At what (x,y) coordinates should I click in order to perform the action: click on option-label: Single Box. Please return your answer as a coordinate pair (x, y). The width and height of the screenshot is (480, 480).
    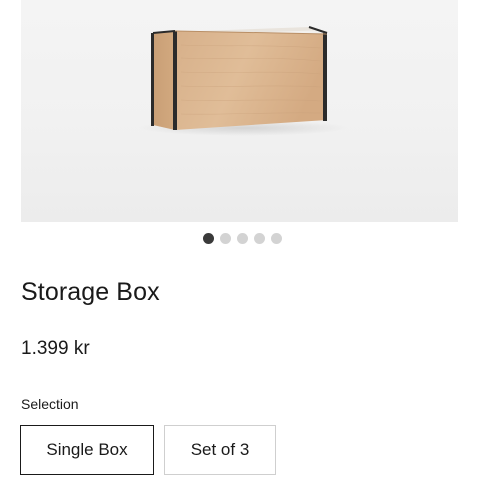
    Looking at the image, I should click on (87, 449).